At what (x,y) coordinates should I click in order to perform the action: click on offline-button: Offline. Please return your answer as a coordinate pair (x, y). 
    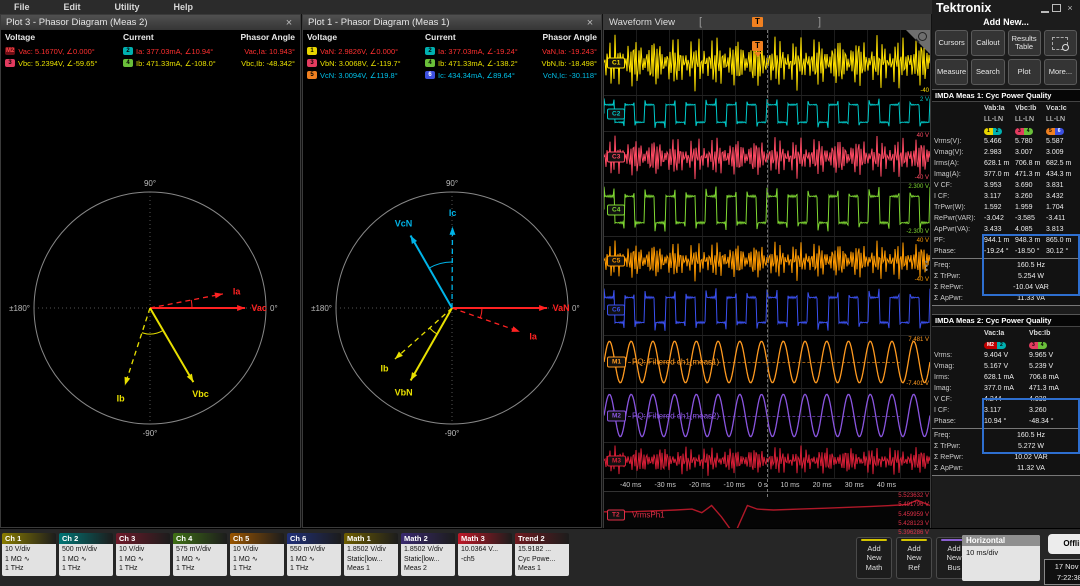
    Looking at the image, I should click on (1064, 544).